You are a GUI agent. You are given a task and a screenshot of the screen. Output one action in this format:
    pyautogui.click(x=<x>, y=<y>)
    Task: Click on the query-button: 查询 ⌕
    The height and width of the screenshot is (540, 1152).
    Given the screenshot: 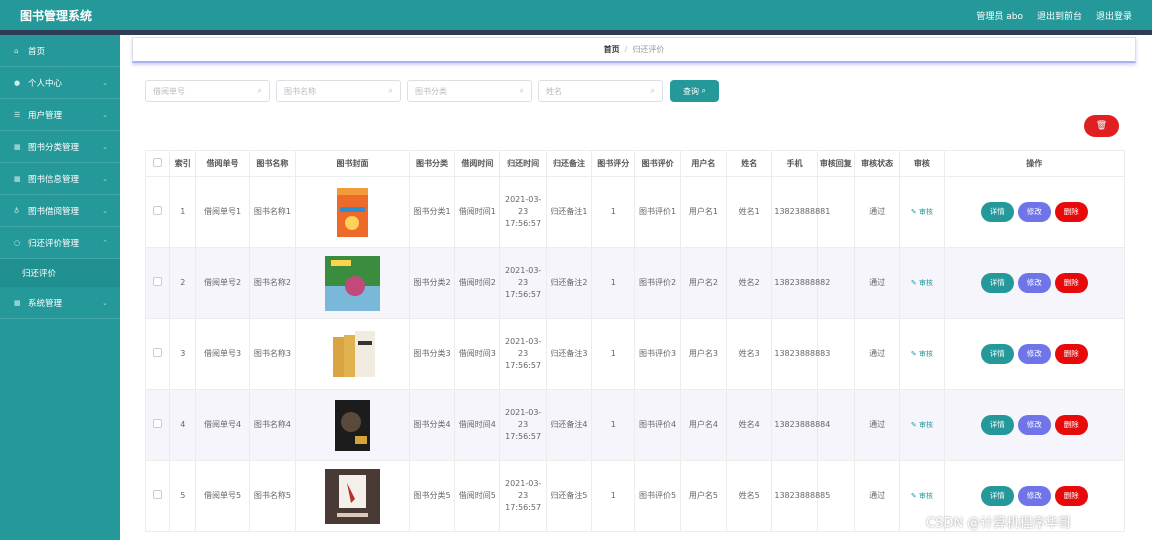 What is the action you would take?
    pyautogui.click(x=694, y=91)
    